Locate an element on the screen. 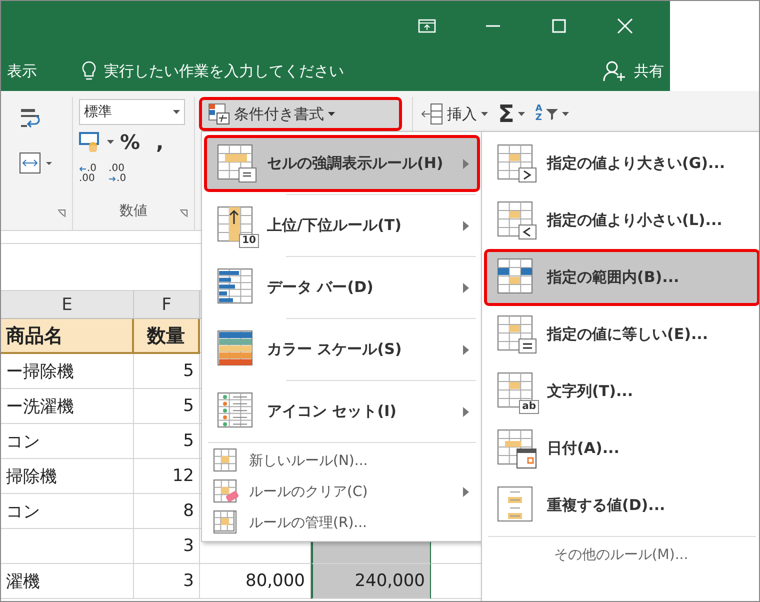 The height and width of the screenshot is (602, 760). column-header: E is located at coordinates (67, 305).